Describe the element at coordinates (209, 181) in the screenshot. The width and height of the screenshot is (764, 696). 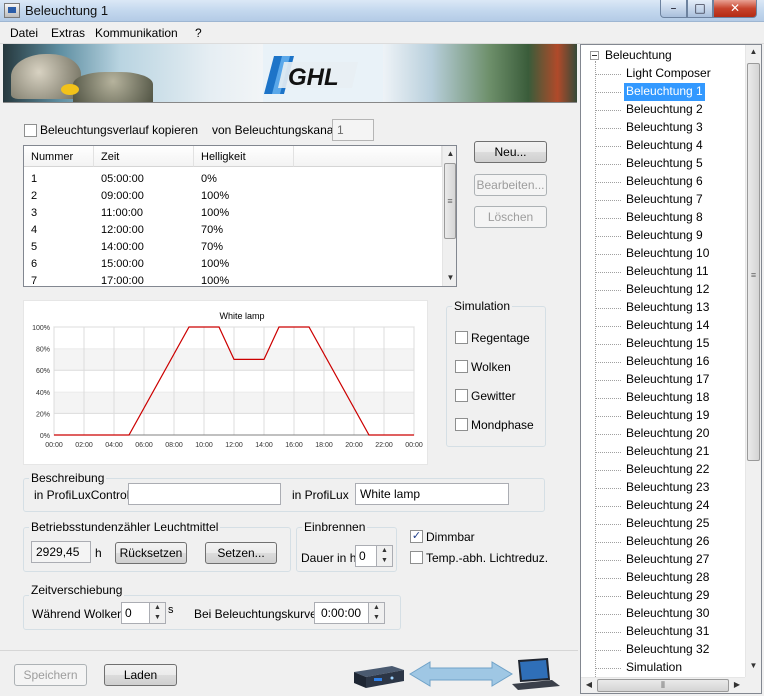
I see `table-cell: 0%` at that location.